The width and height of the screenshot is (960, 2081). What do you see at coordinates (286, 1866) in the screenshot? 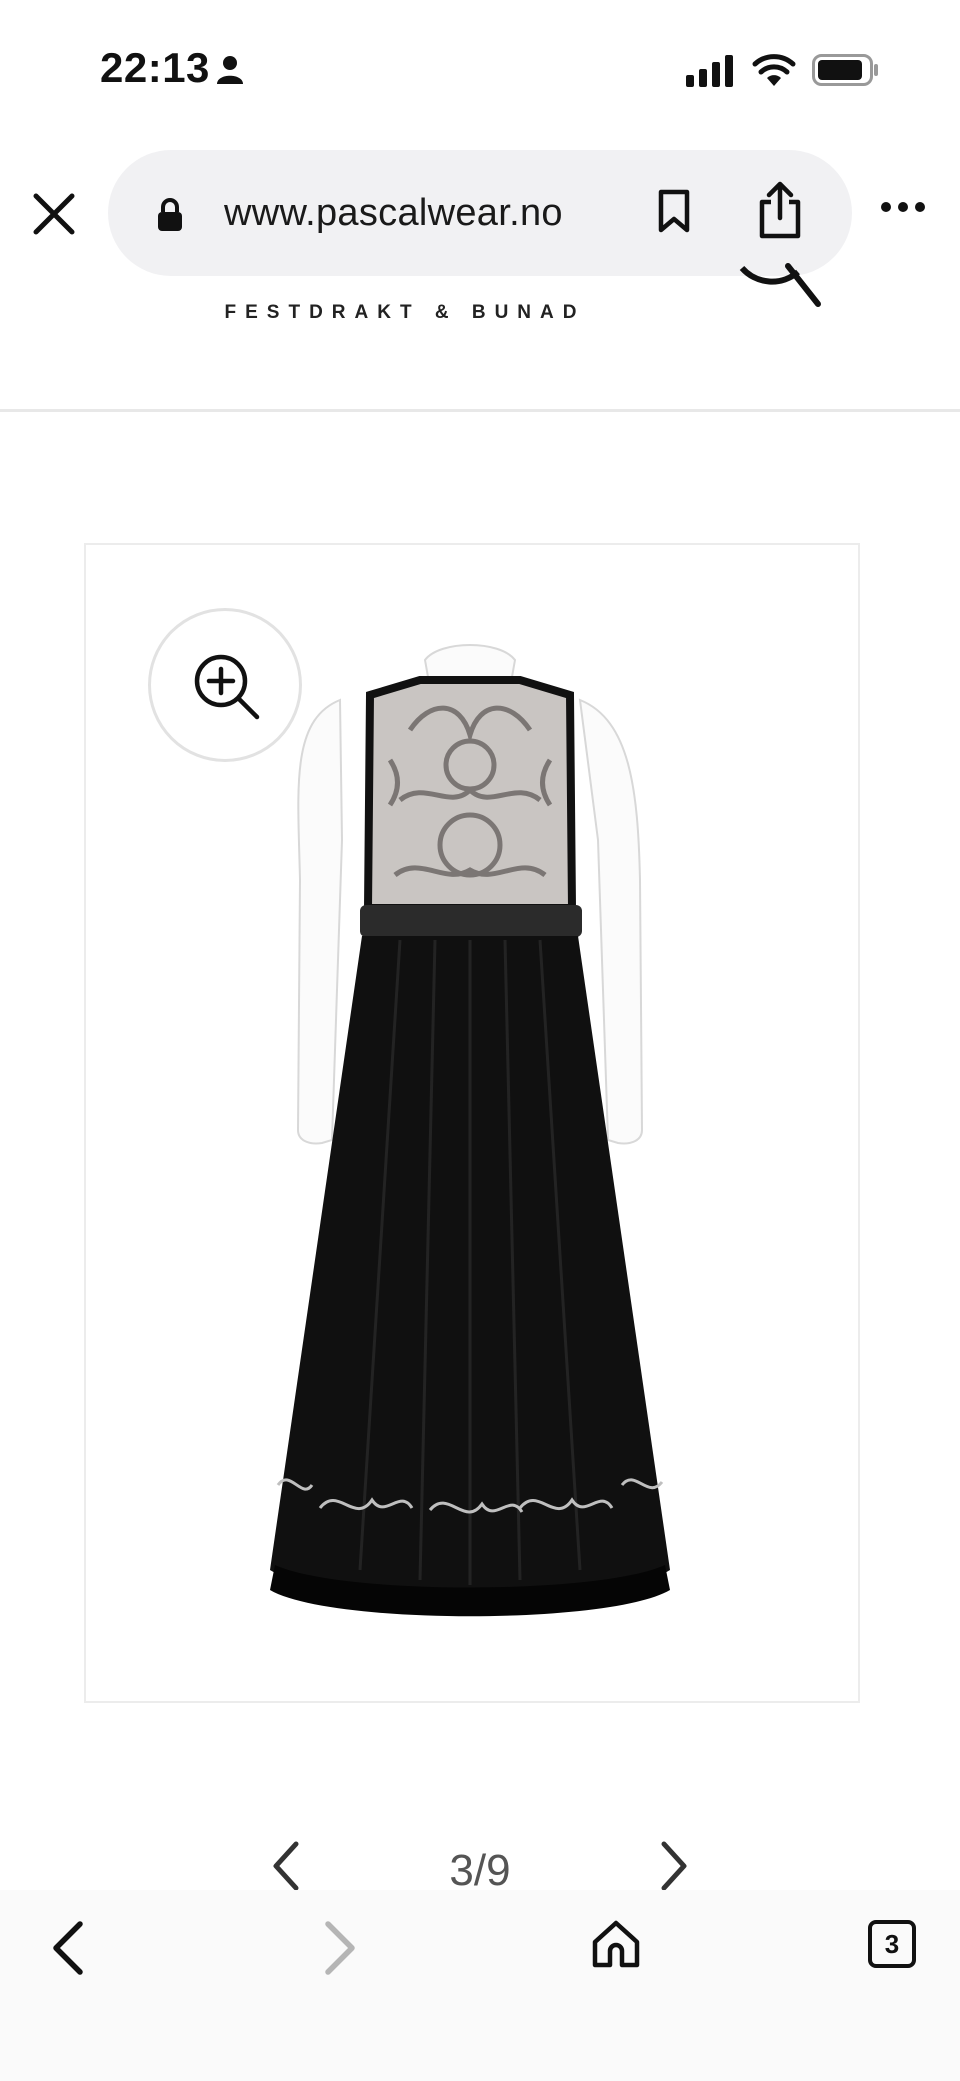
I see `previous-image-chevron-icon` at bounding box center [286, 1866].